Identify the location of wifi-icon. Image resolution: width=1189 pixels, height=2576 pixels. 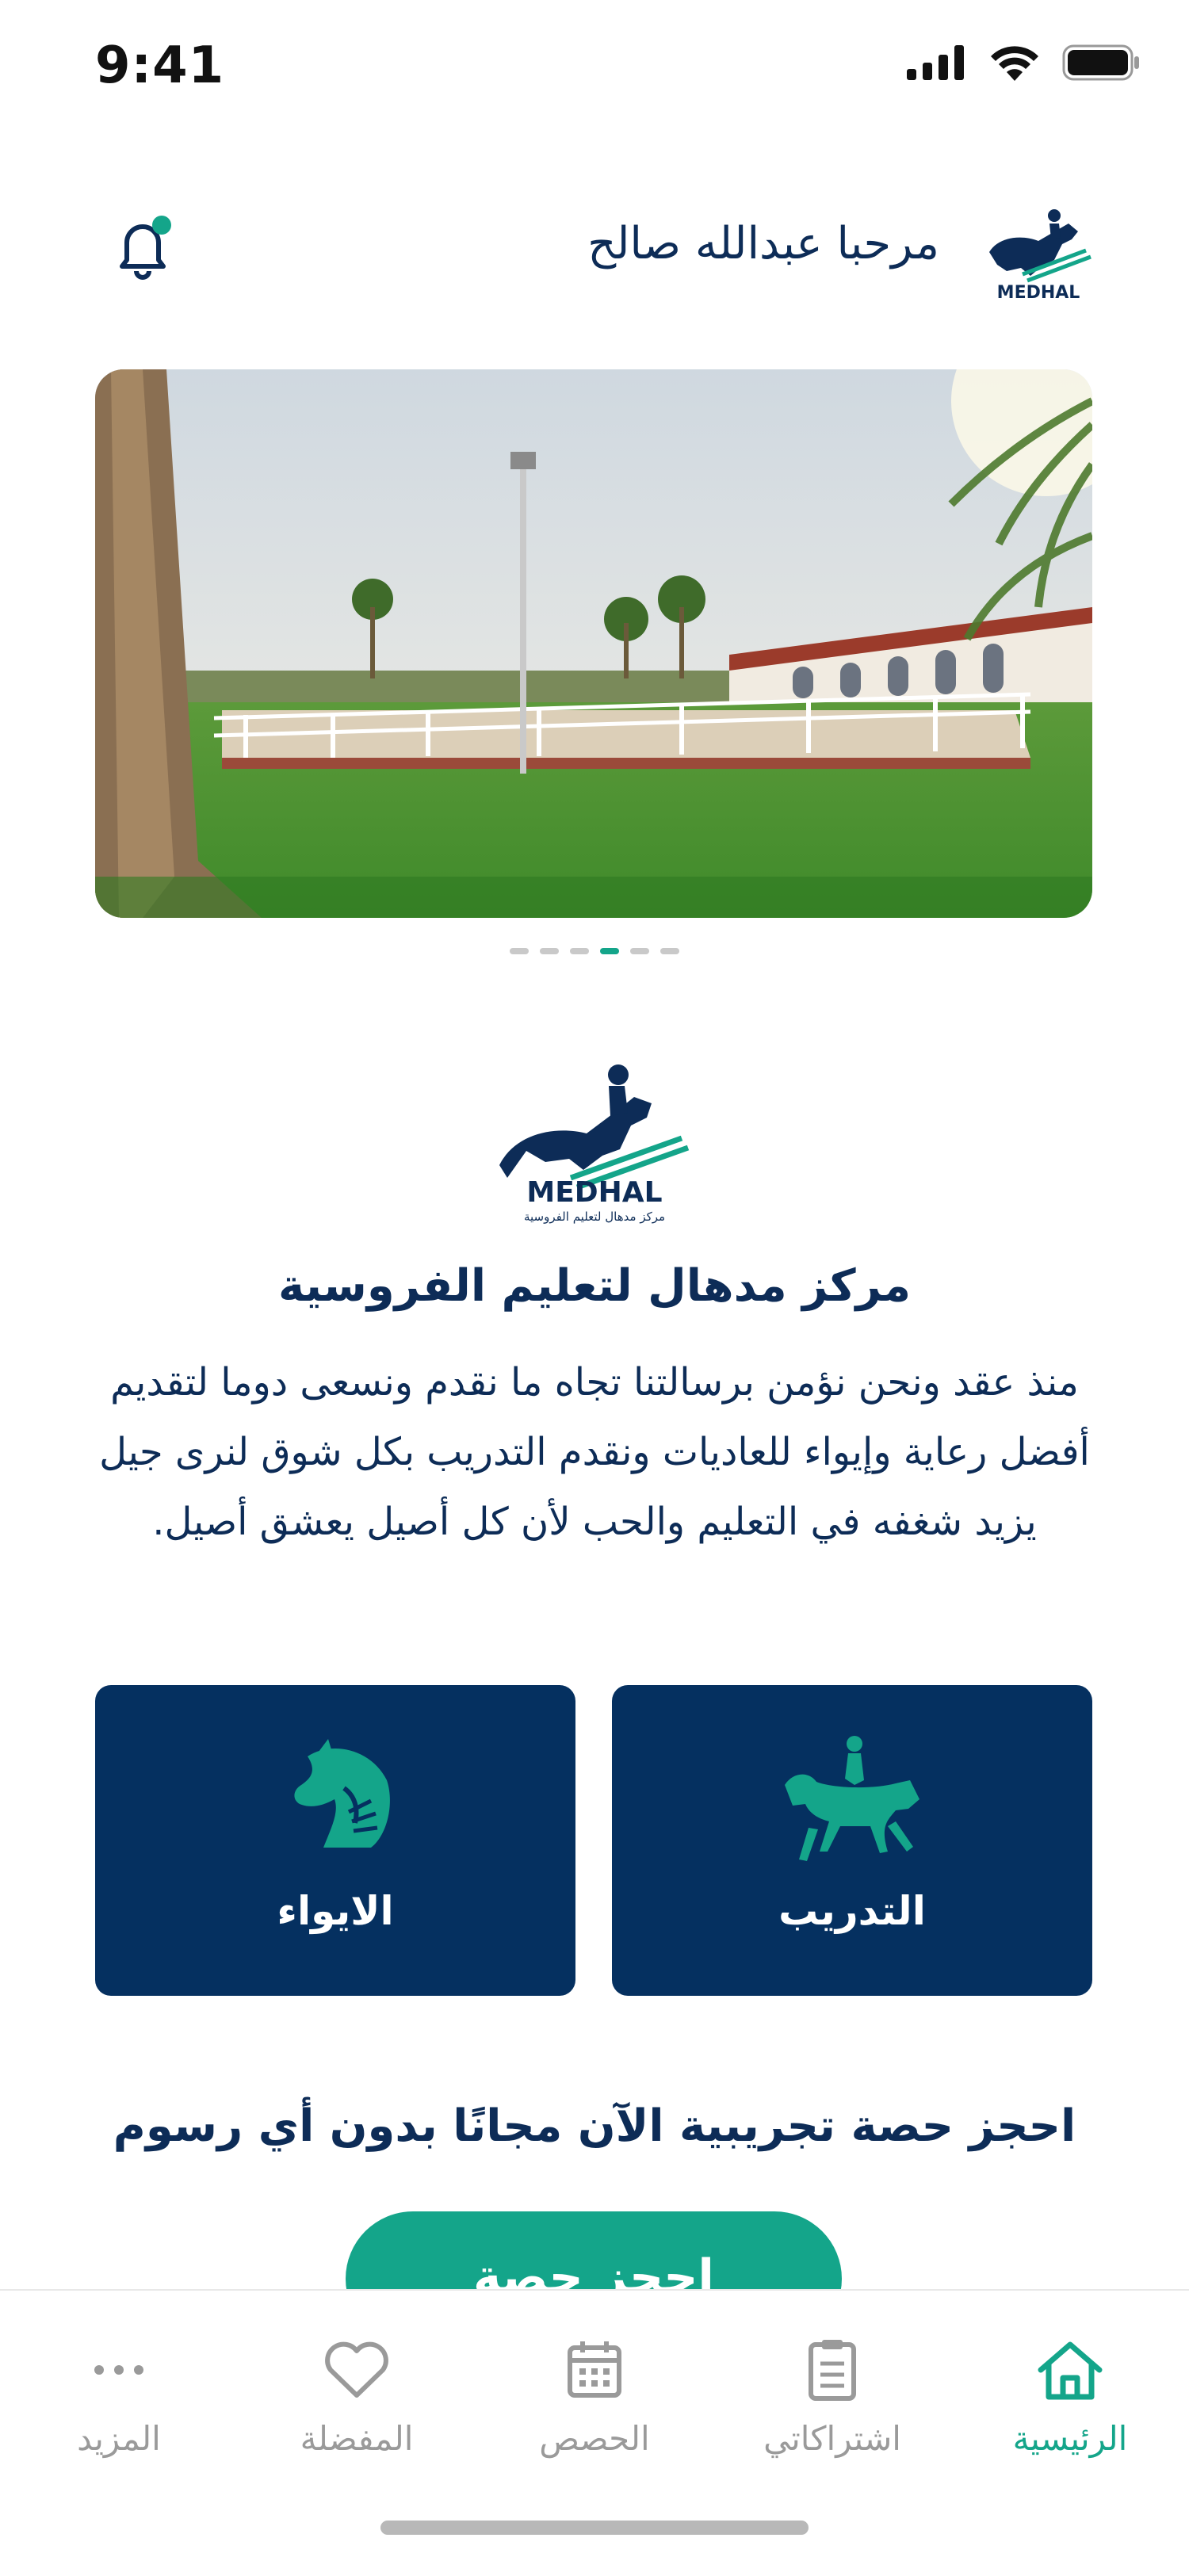
(1014, 63).